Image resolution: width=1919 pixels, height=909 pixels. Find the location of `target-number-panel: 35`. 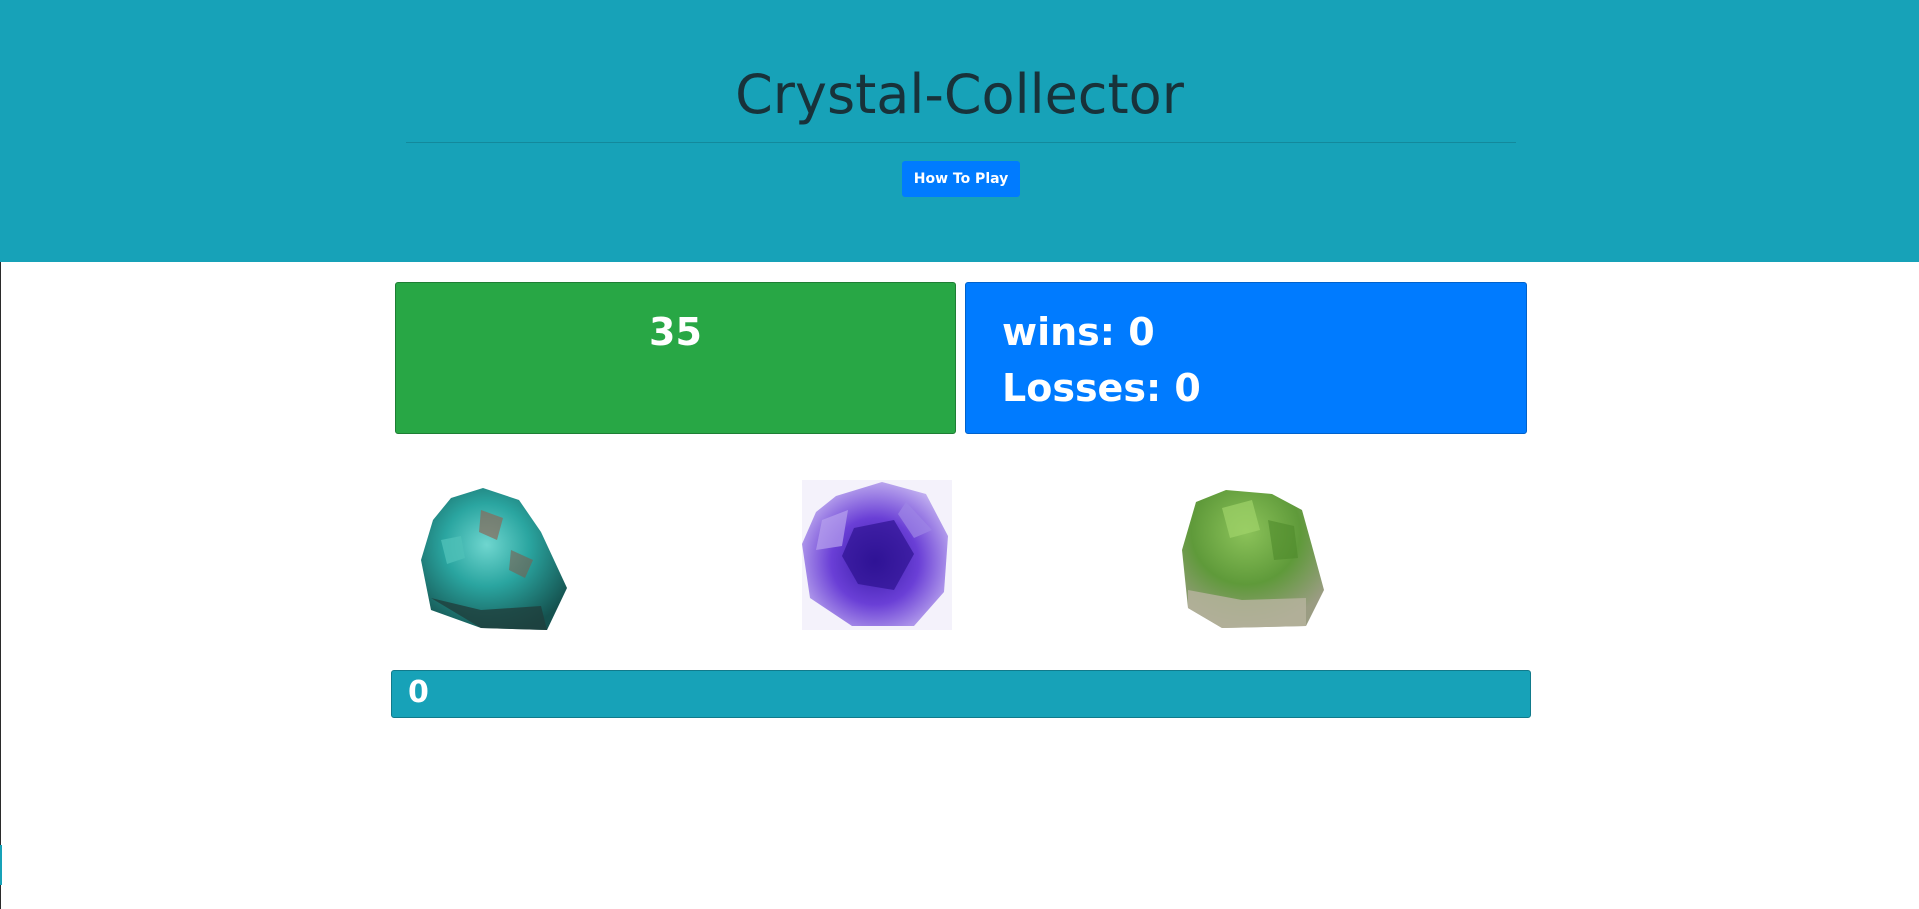

target-number-panel: 35 is located at coordinates (675, 358).